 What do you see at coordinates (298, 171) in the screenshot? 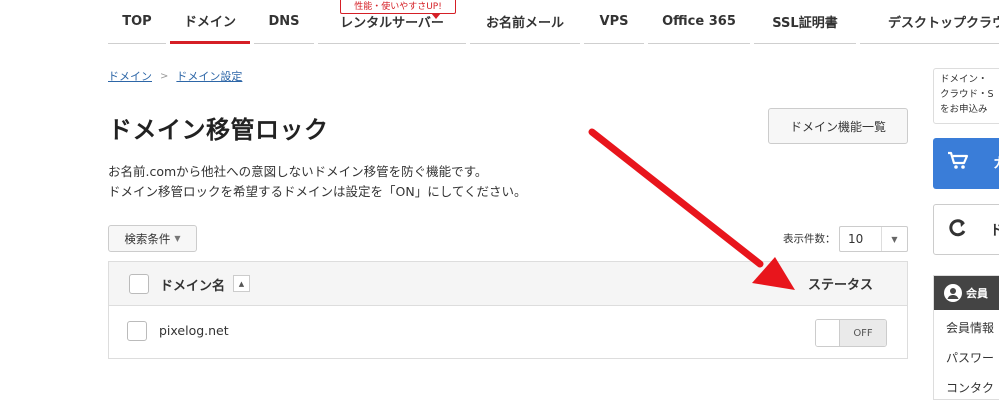
I see `description-line-1: お名前.comから他社への意図しないドメイン移管を防ぐ機能です。` at bounding box center [298, 171].